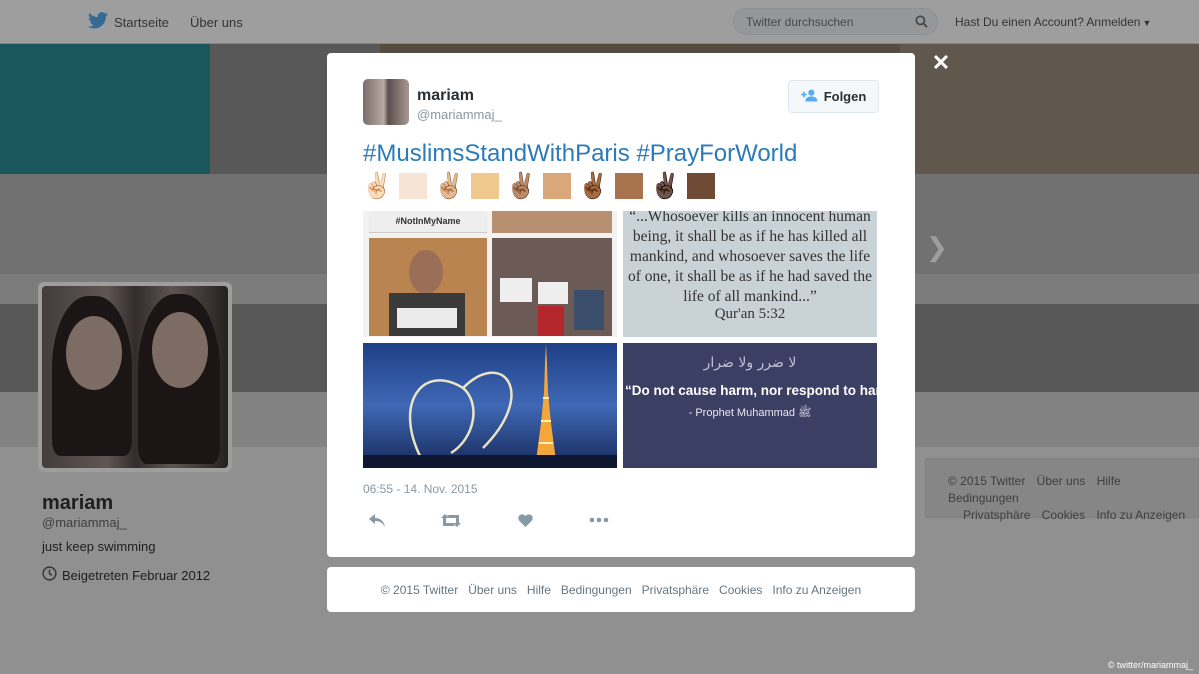 The width and height of the screenshot is (1199, 674). I want to click on retweet-icon, so click(451, 520).